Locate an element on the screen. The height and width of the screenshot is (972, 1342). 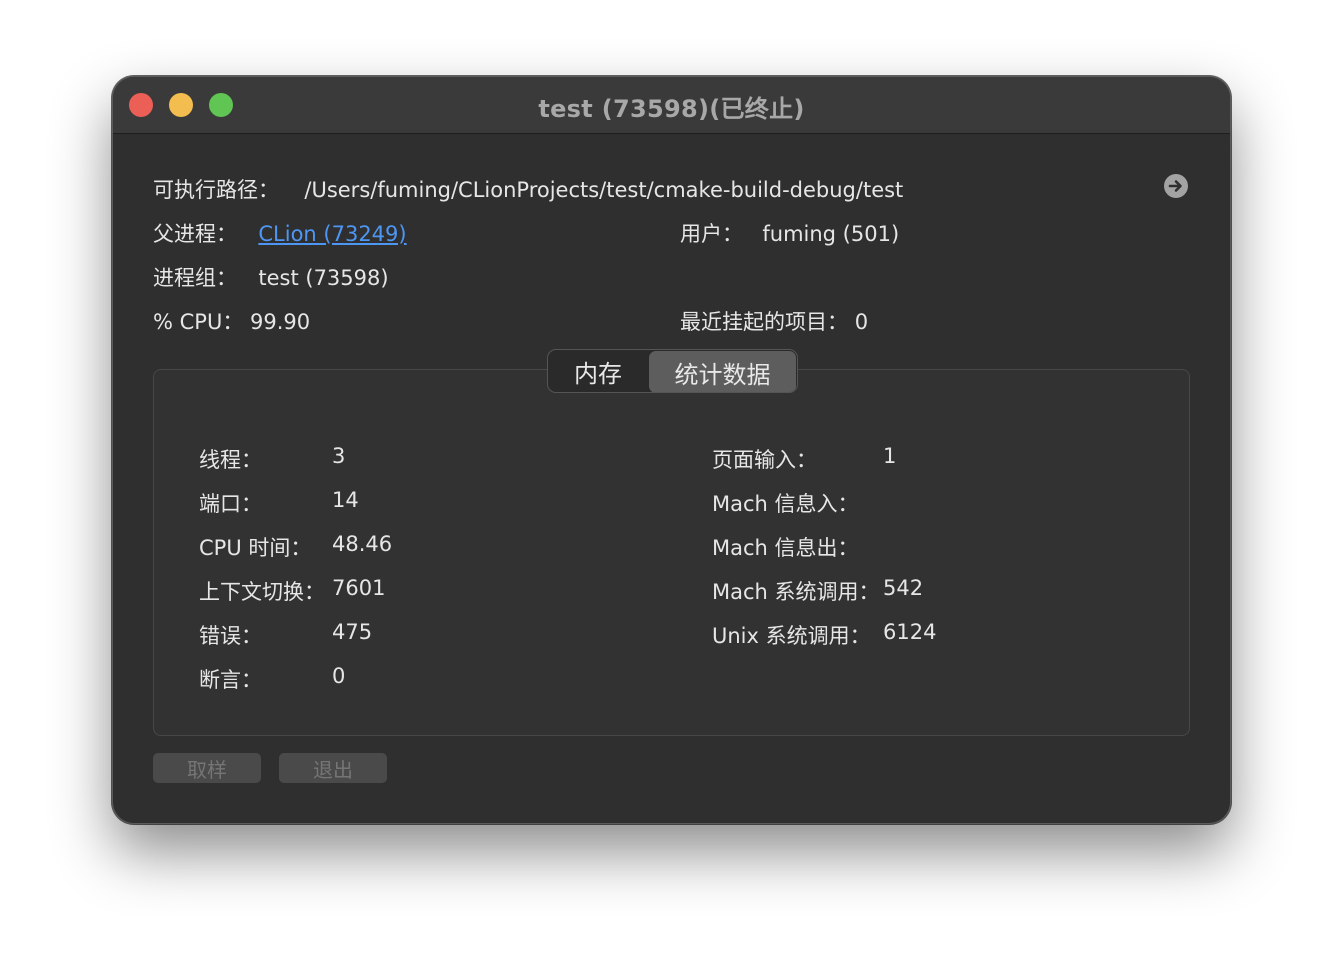
stat-label: Unix 系统调用： is located at coordinates (791, 636).